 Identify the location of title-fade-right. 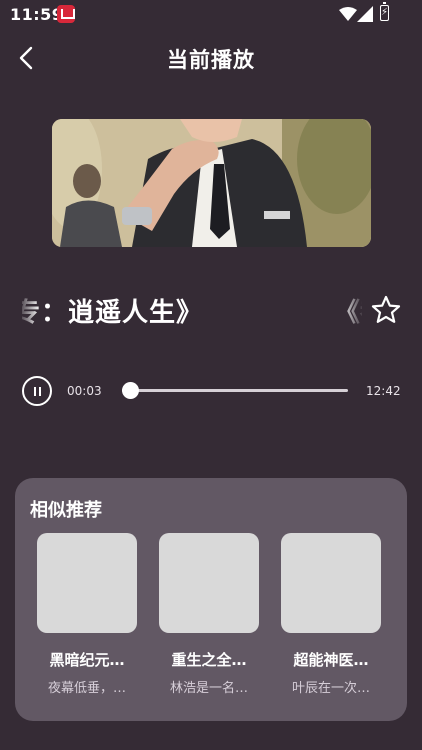
(352, 312).